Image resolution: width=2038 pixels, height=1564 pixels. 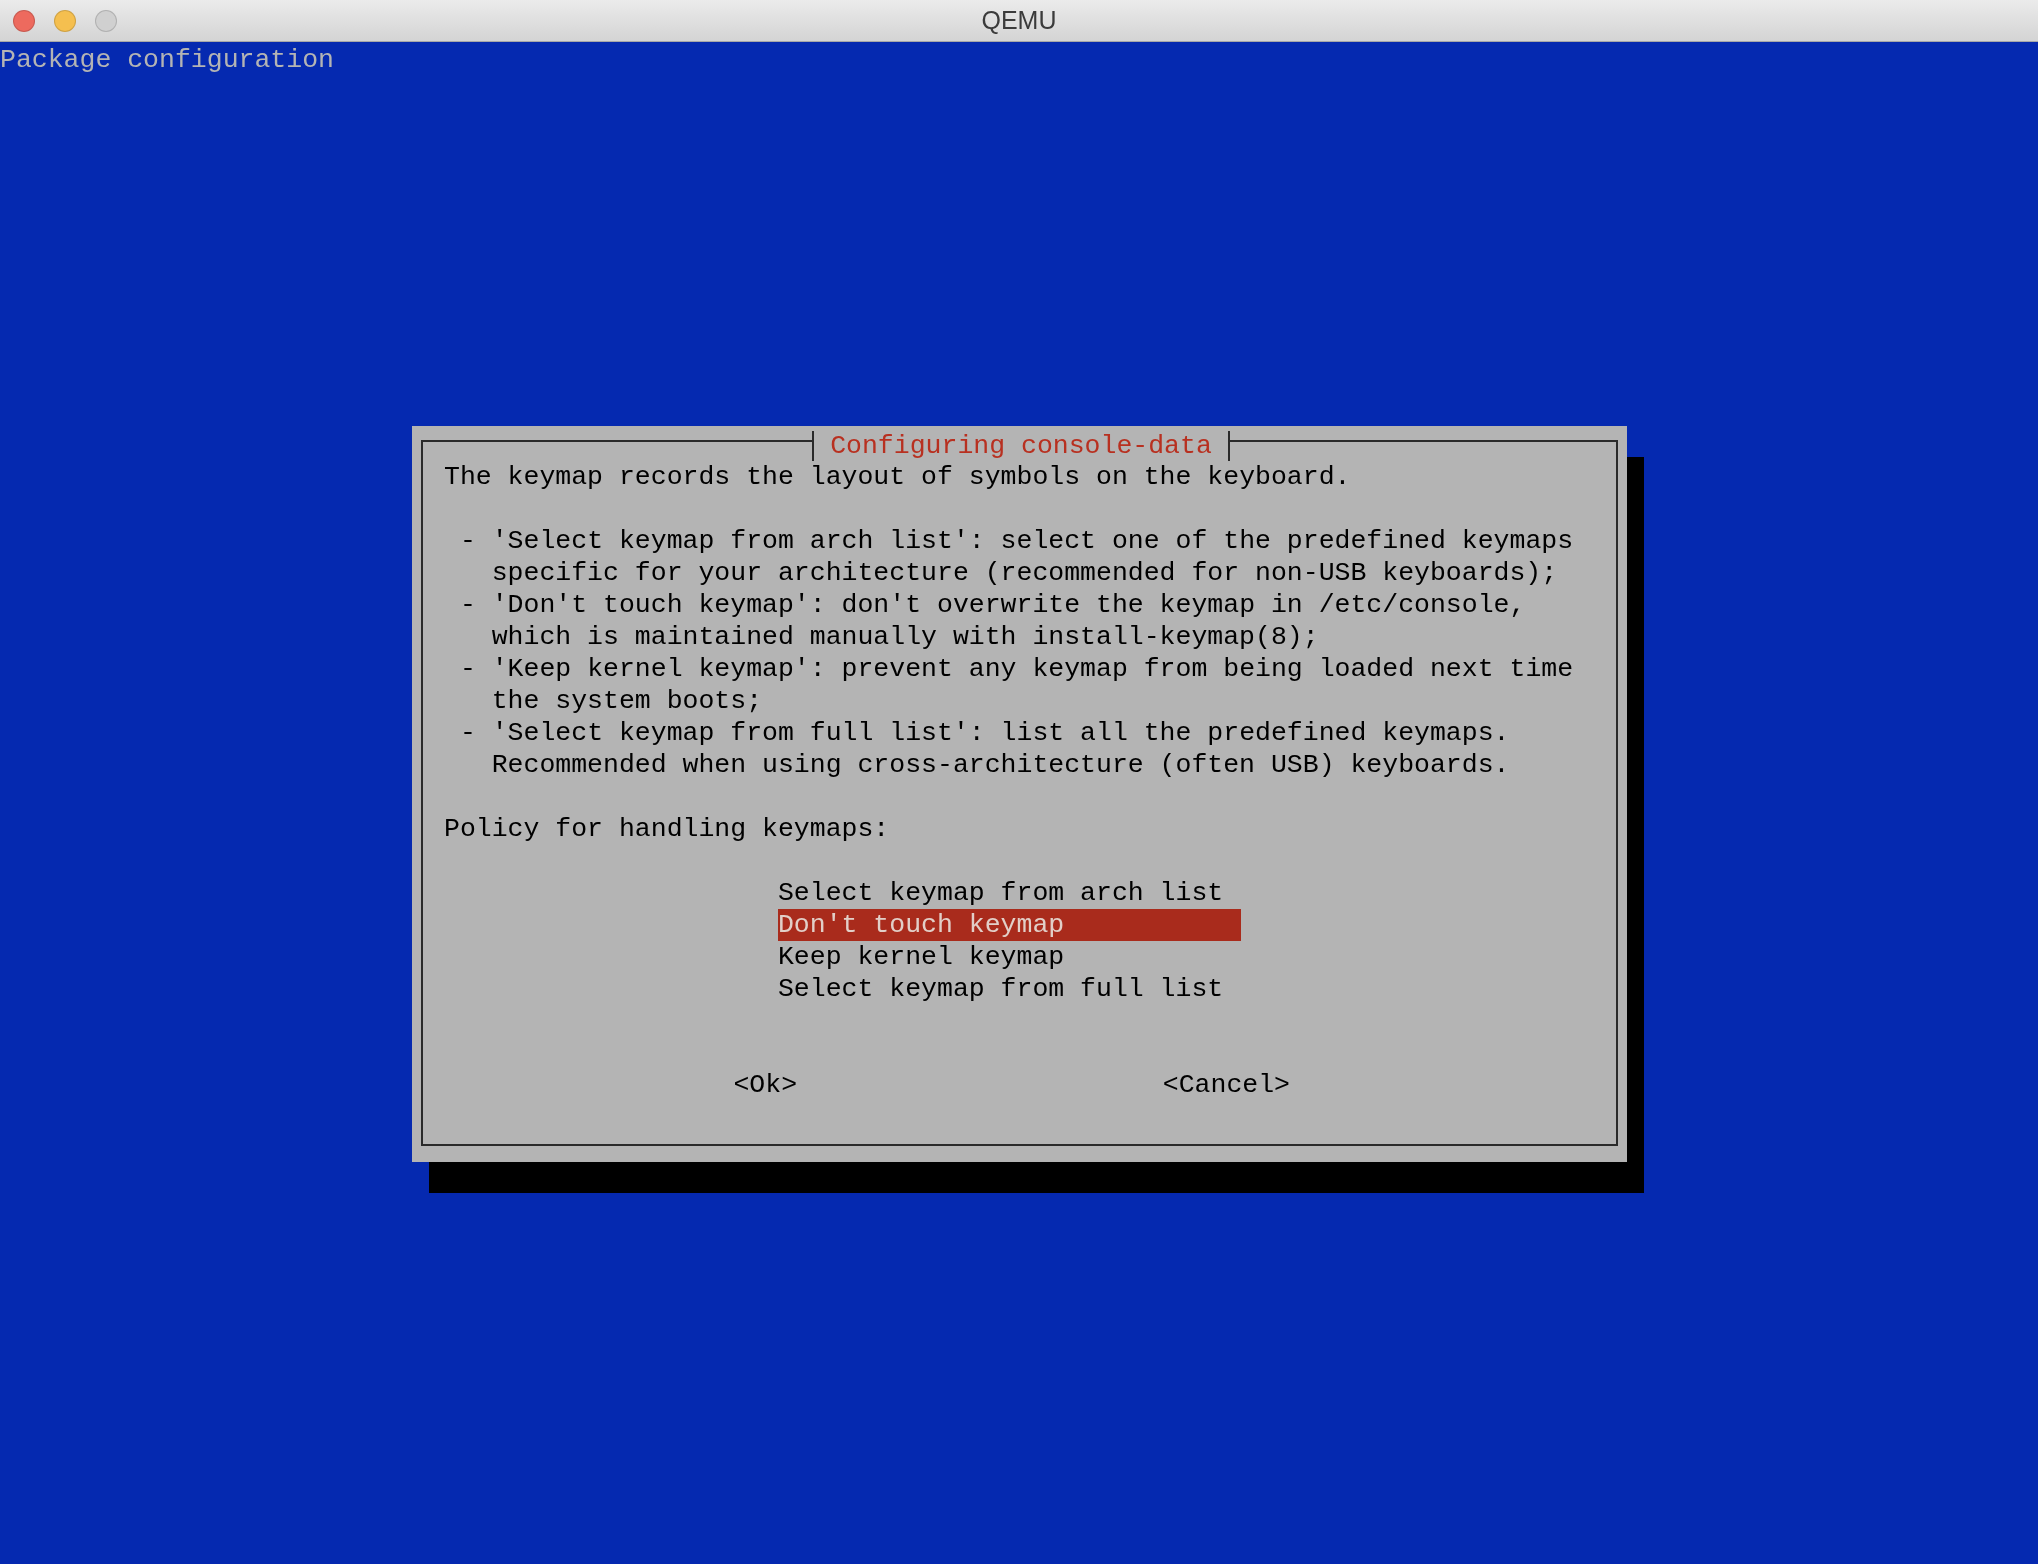 What do you see at coordinates (1009, 989) in the screenshot?
I see `menu-option: Select keymap from full list` at bounding box center [1009, 989].